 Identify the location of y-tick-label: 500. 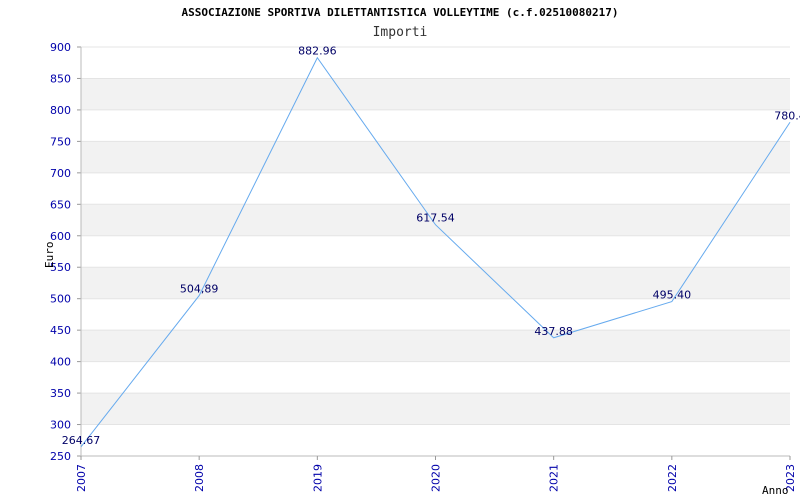
(60, 299).